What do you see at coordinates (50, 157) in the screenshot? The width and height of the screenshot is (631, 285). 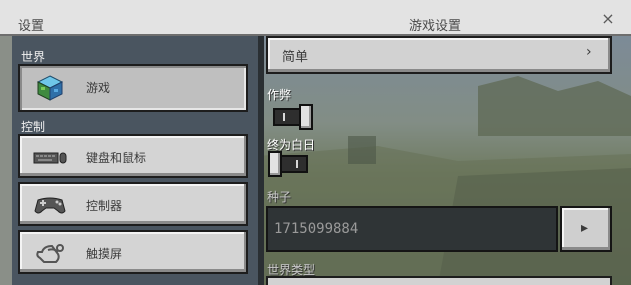 I see `keyboard-mouse-icon` at bounding box center [50, 157].